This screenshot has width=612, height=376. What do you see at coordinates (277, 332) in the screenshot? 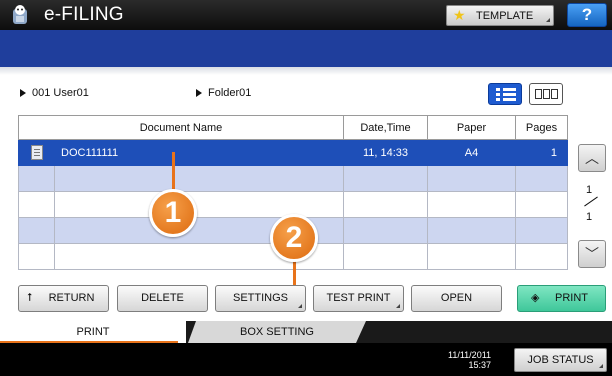
I see `tab-box-setting: BOX SETTING` at bounding box center [277, 332].